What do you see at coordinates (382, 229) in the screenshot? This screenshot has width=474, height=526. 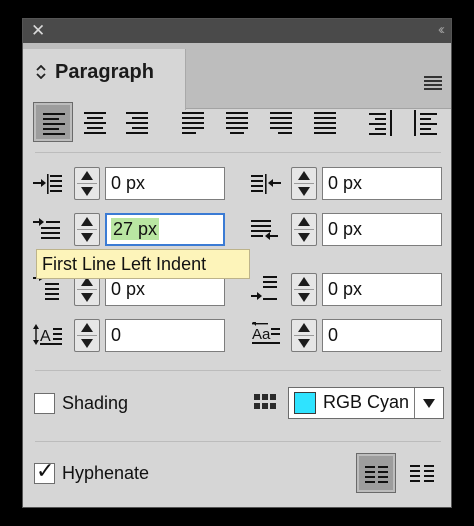 I see `last-line-indent-field: 0 px` at bounding box center [382, 229].